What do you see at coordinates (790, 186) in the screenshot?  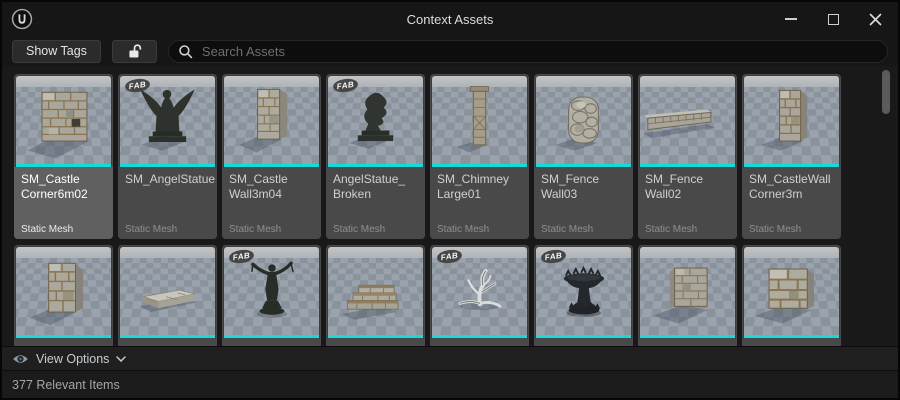 I see `asset-name: SM_CastleWall Corner3m` at bounding box center [790, 186].